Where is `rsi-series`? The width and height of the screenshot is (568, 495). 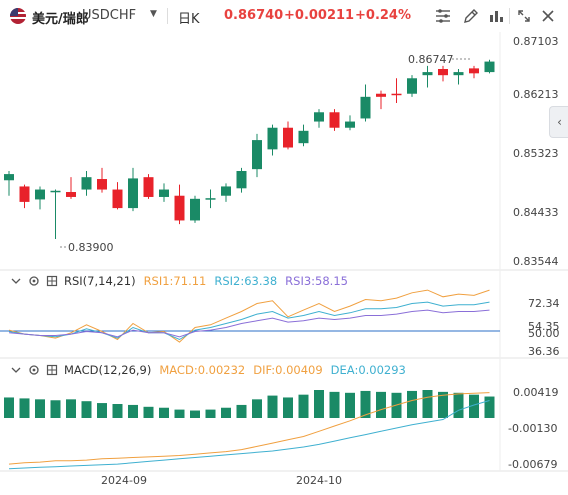
rsi-series is located at coordinates (249, 316).